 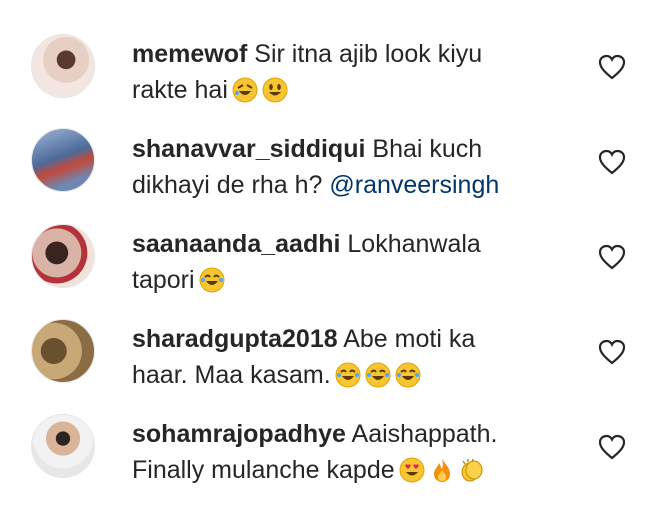 I want to click on comment-body: Bhai kuch, so click(x=427, y=149).